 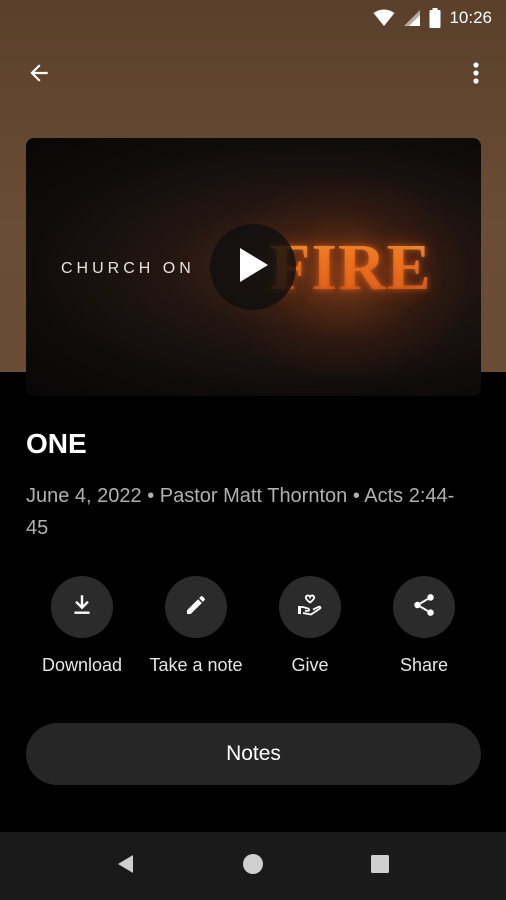 I want to click on system-nav-bar, so click(x=253, y=866).